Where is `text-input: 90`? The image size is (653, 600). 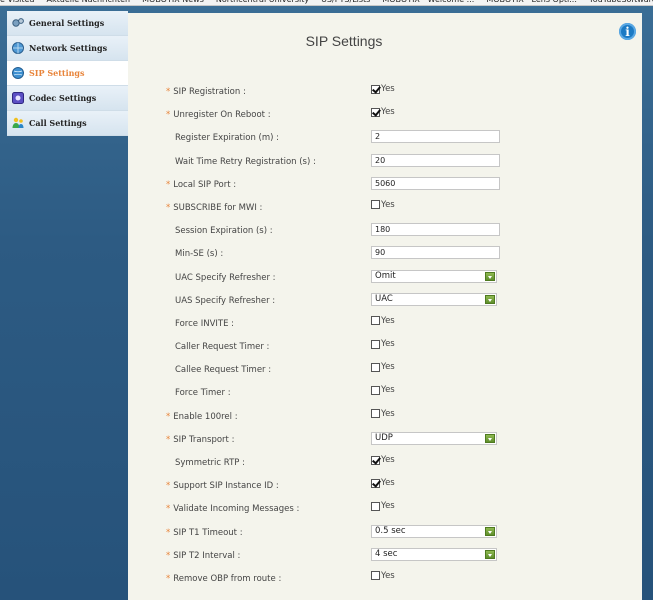
text-input: 90 is located at coordinates (435, 253).